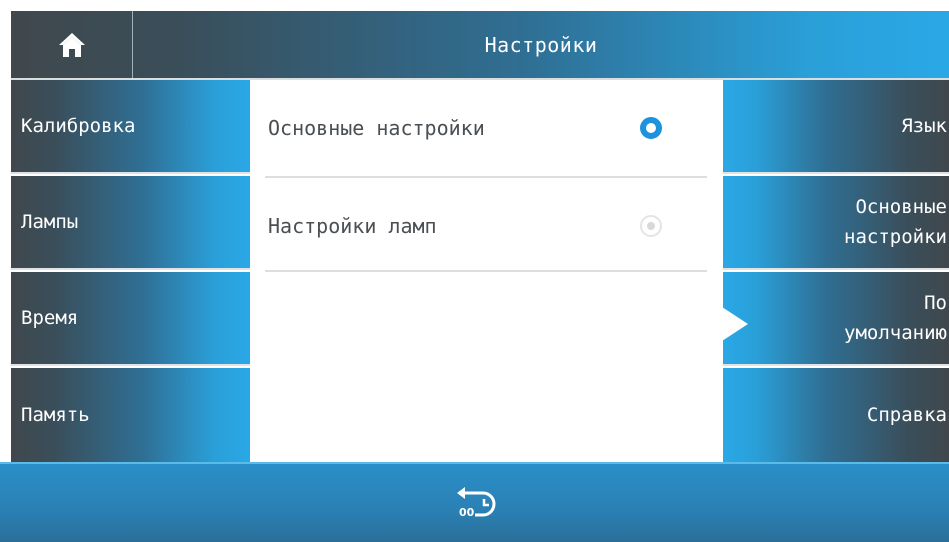 The height and width of the screenshot is (542, 949). I want to click on nav-language: Язык, so click(836, 127).